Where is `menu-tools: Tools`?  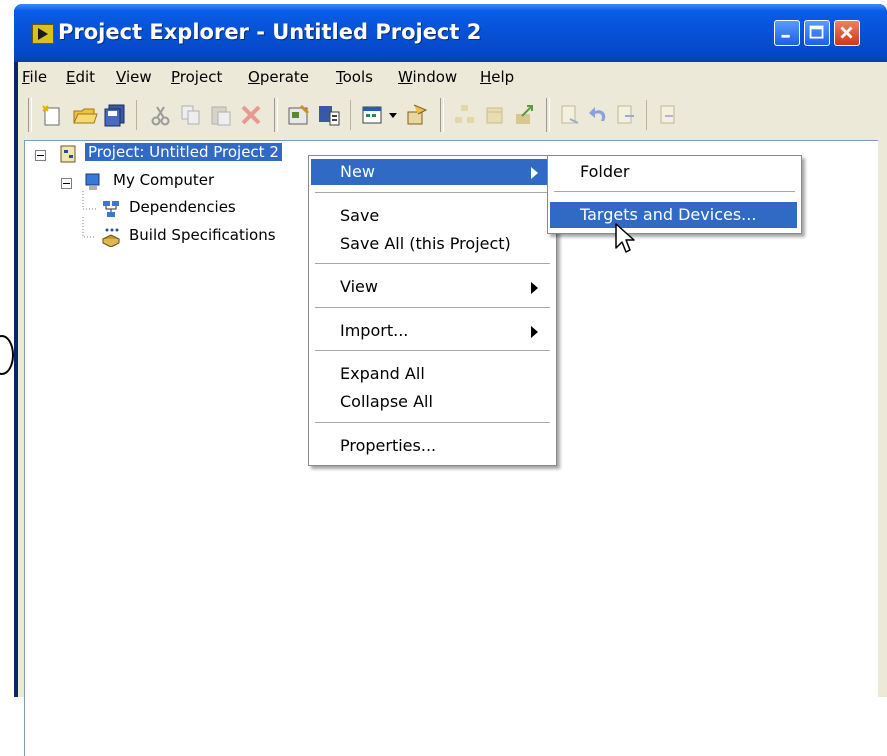 menu-tools: Tools is located at coordinates (354, 77).